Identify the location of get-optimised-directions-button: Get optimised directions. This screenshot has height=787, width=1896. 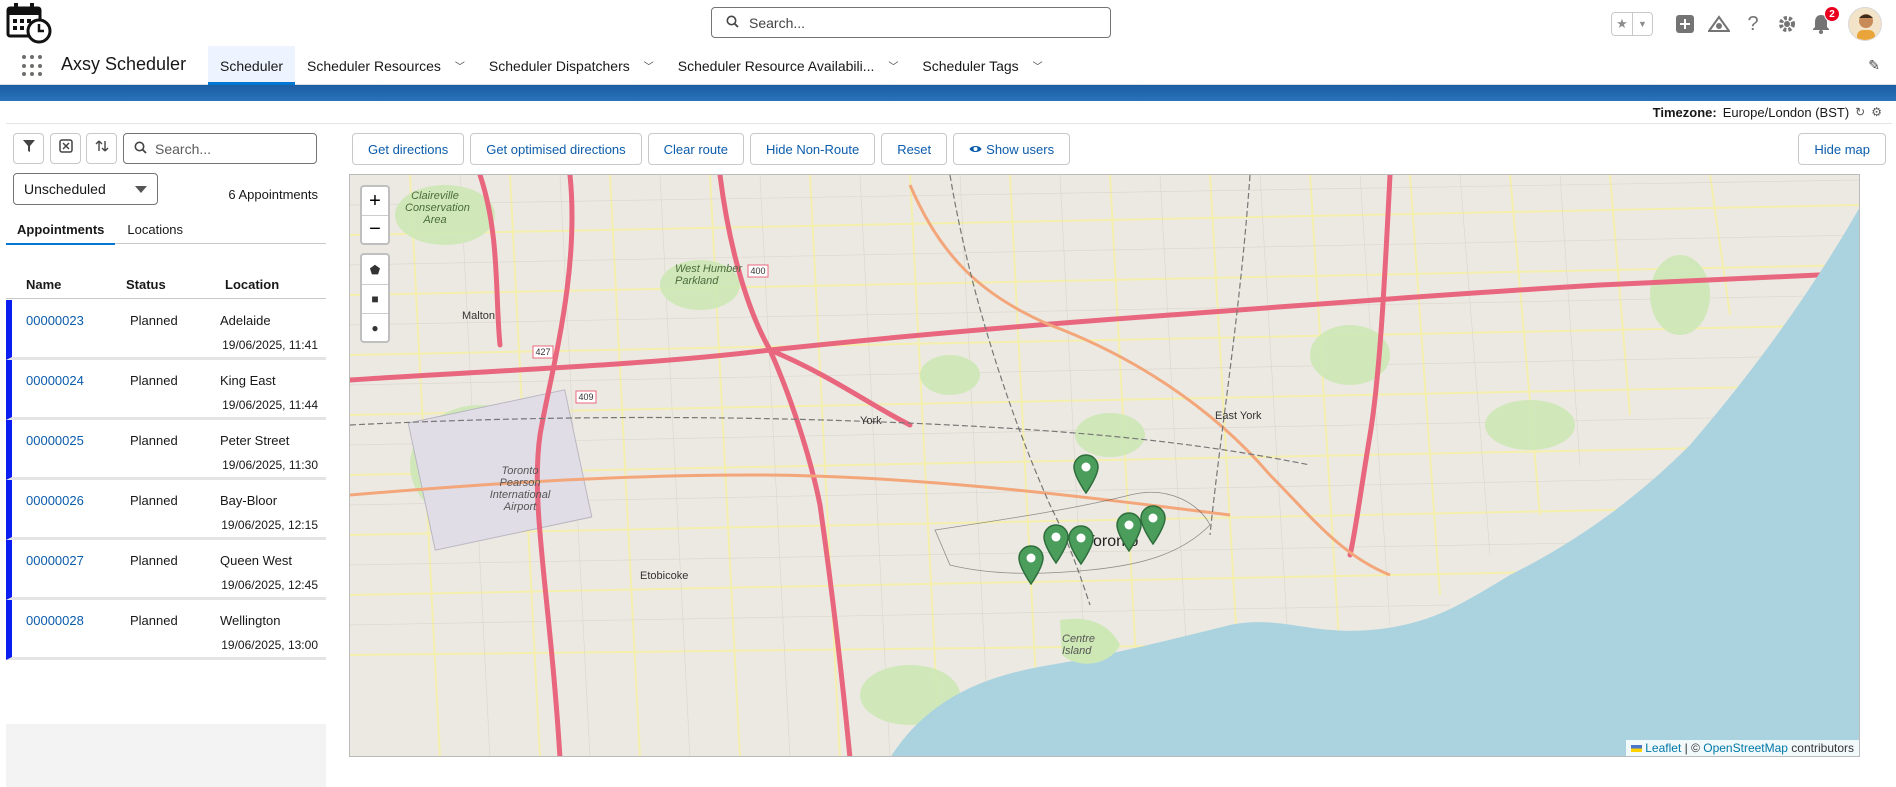
(556, 149).